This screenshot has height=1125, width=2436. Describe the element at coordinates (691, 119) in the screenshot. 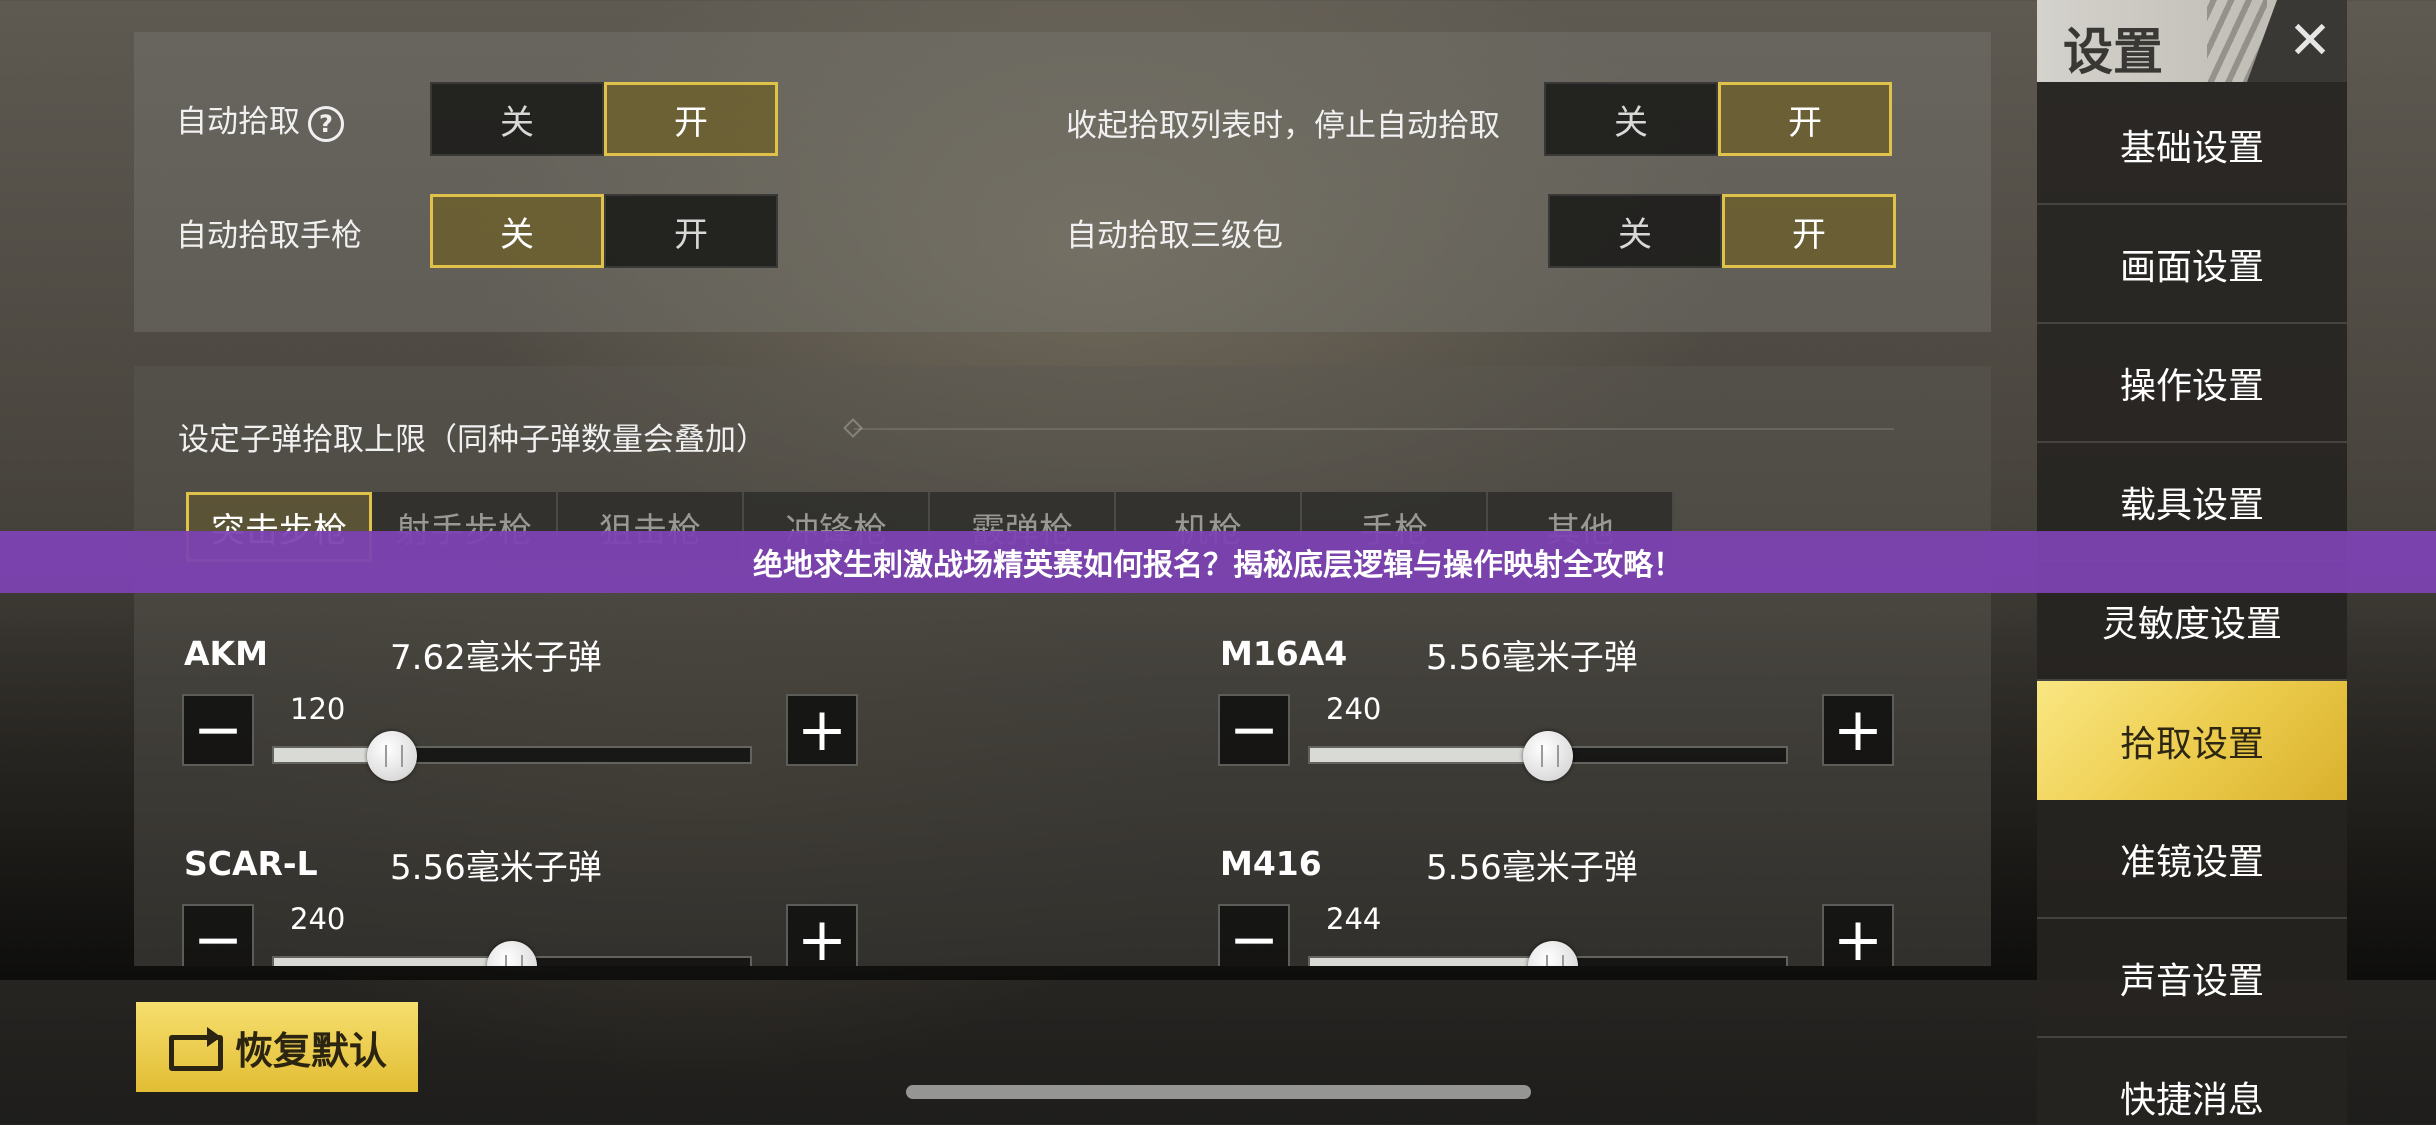

I see `auto-pickup-on-button: 开` at that location.